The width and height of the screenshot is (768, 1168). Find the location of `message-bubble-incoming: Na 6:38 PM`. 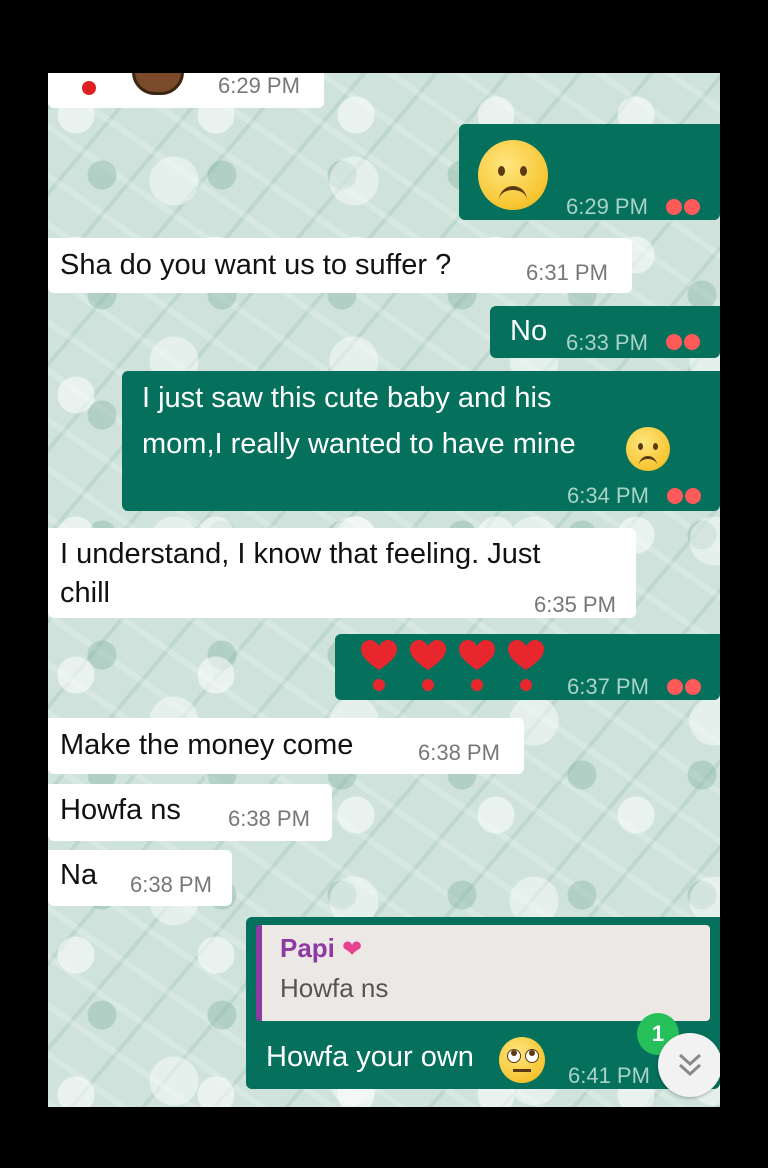

message-bubble-incoming: Na 6:38 PM is located at coordinates (140, 878).